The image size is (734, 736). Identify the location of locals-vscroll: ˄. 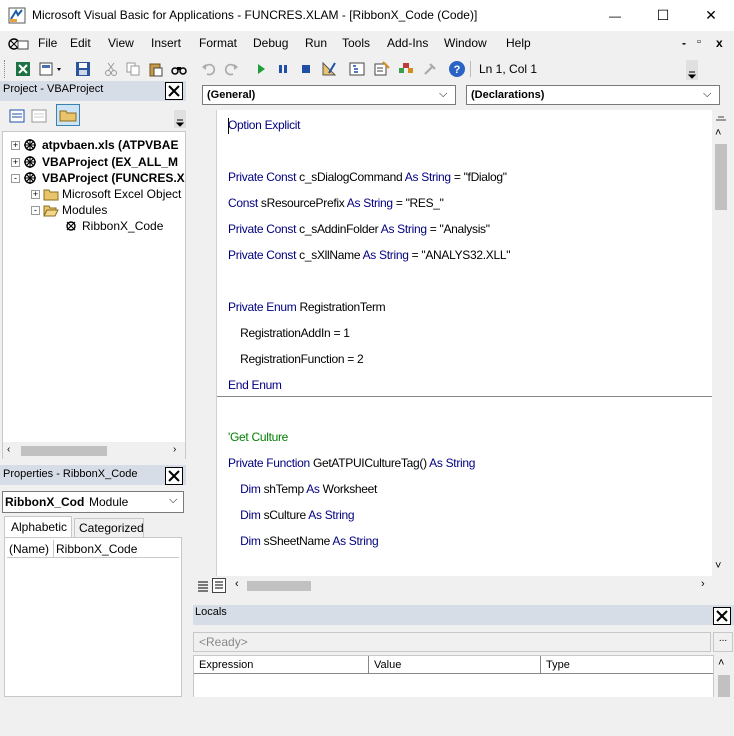
(724, 677).